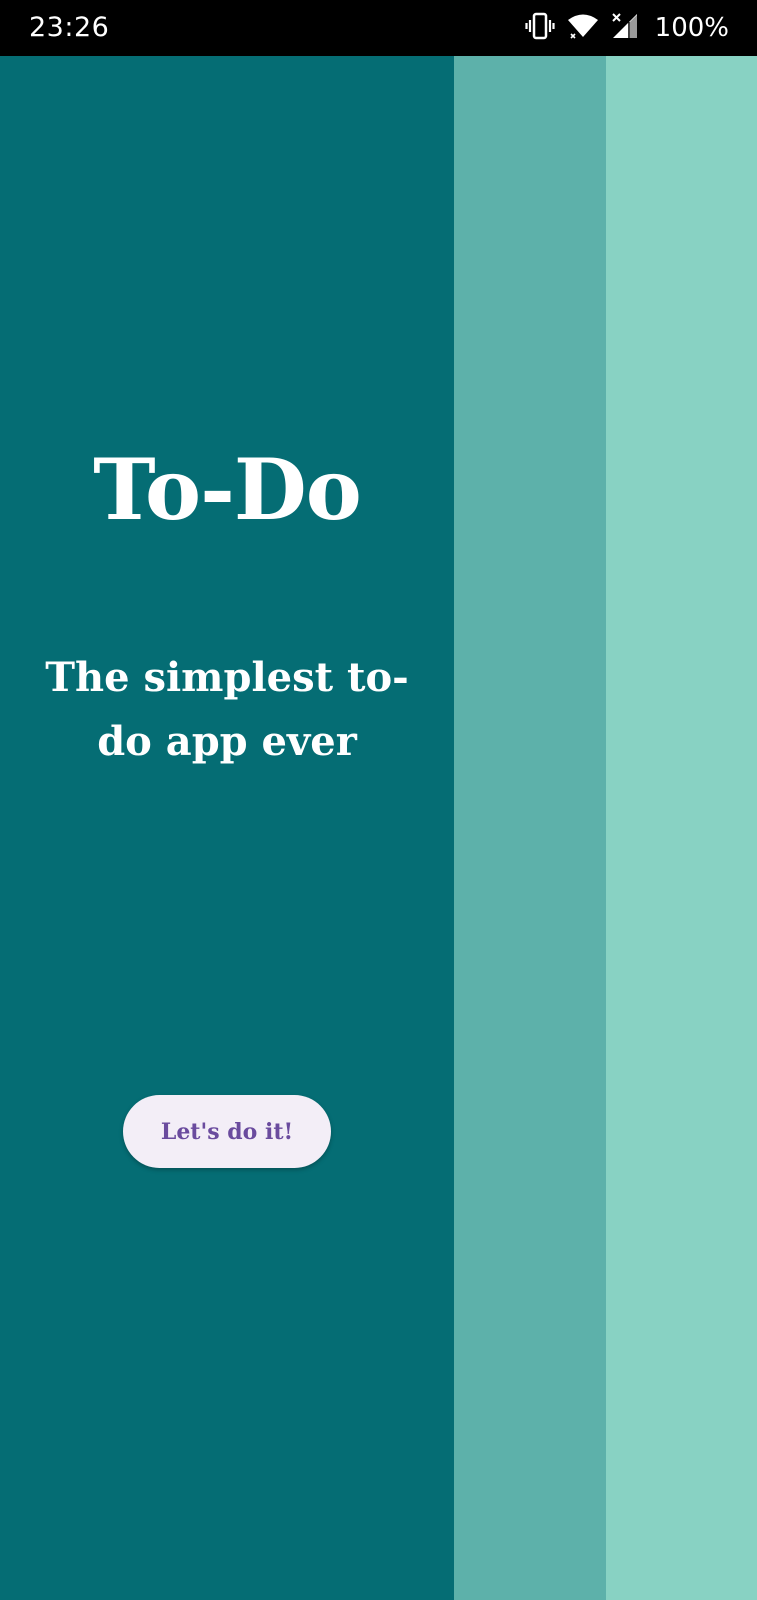  Describe the element at coordinates (69, 27) in the screenshot. I see `status-time: 23:26` at that location.